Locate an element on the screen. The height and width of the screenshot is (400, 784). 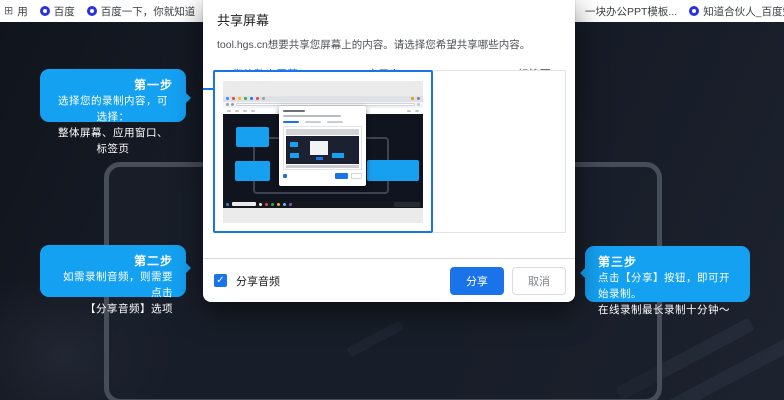
bookmark-baidu: 百度 is located at coordinates (57, 11).